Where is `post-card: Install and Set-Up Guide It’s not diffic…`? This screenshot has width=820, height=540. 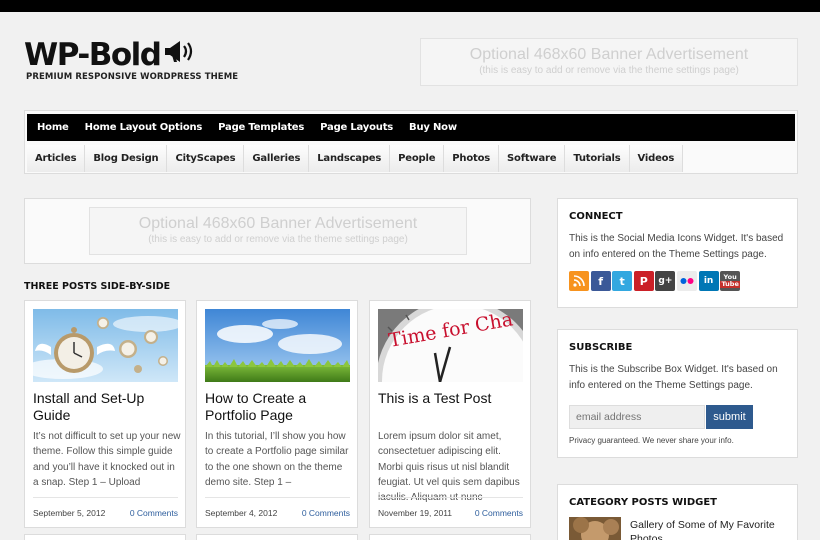 post-card: Install and Set-Up Guide It’s not diffic… is located at coordinates (105, 414).